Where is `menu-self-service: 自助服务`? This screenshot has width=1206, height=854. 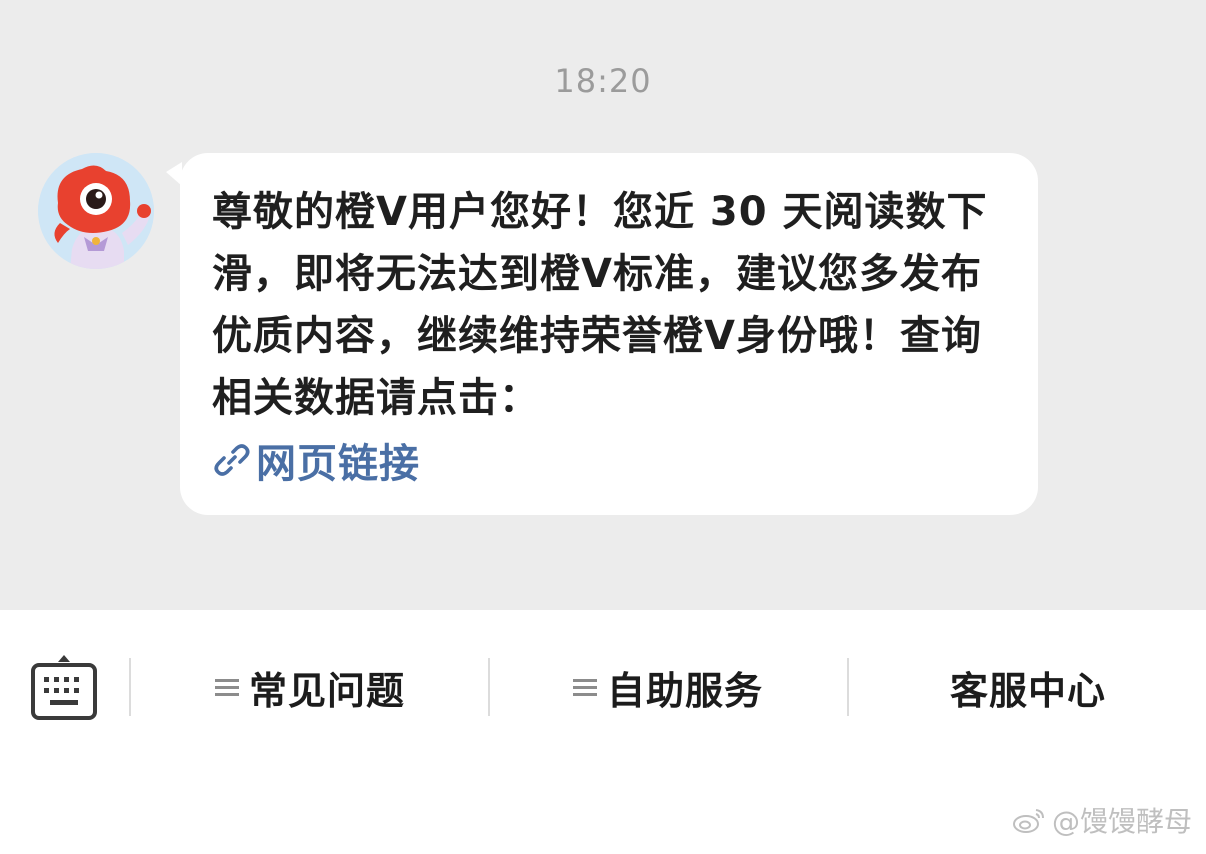
menu-self-service: 自助服务 is located at coordinates (668, 687).